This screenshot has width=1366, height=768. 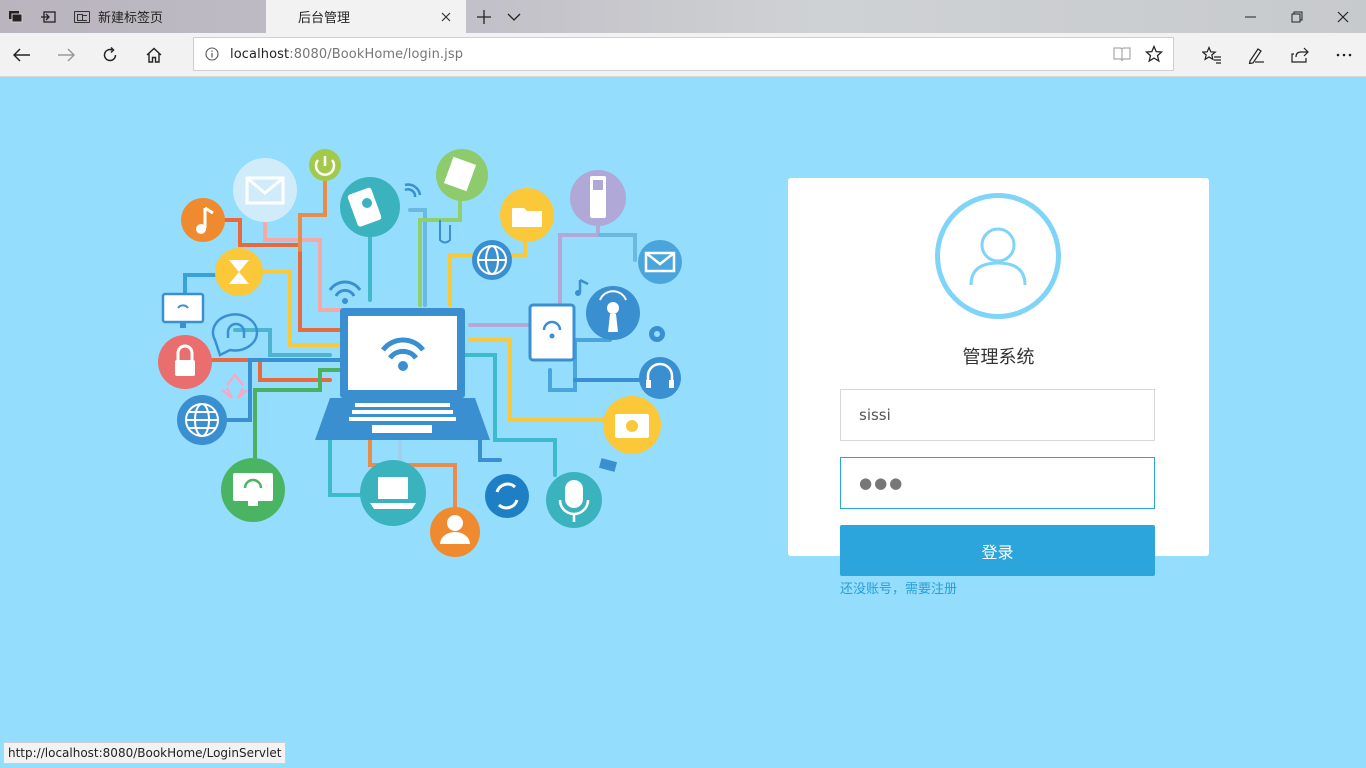 I want to click on star-icon, so click(x=1154, y=54).